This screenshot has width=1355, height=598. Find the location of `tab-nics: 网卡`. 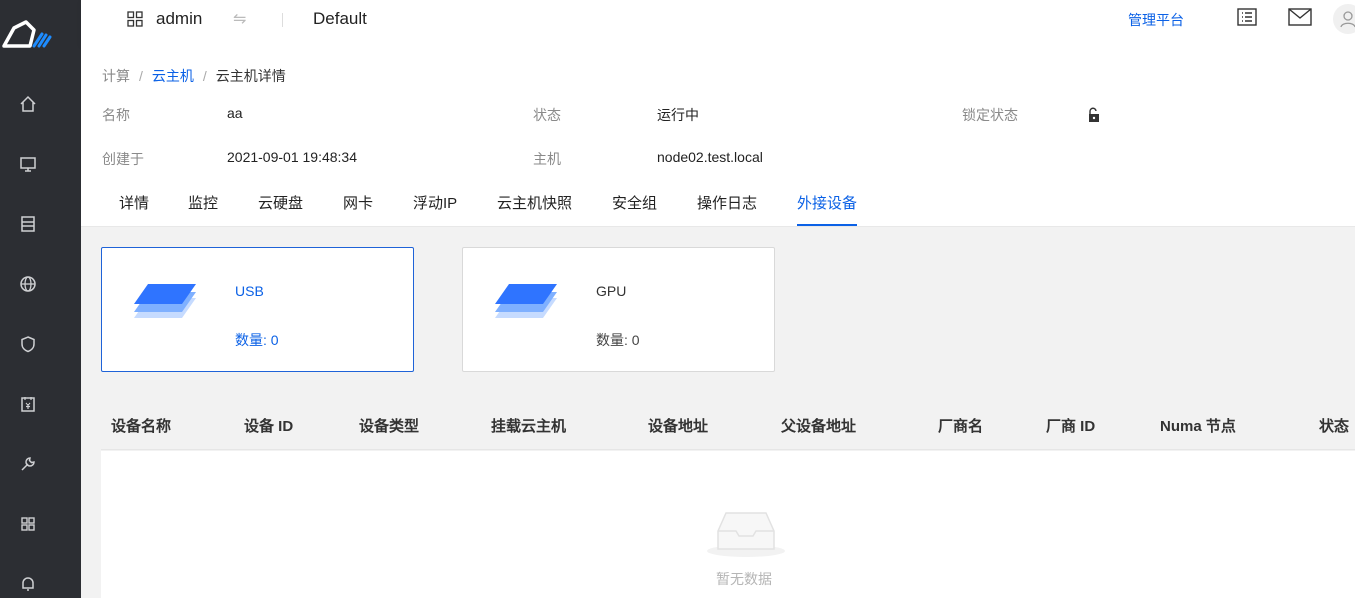

tab-nics: 网卡 is located at coordinates (358, 208).